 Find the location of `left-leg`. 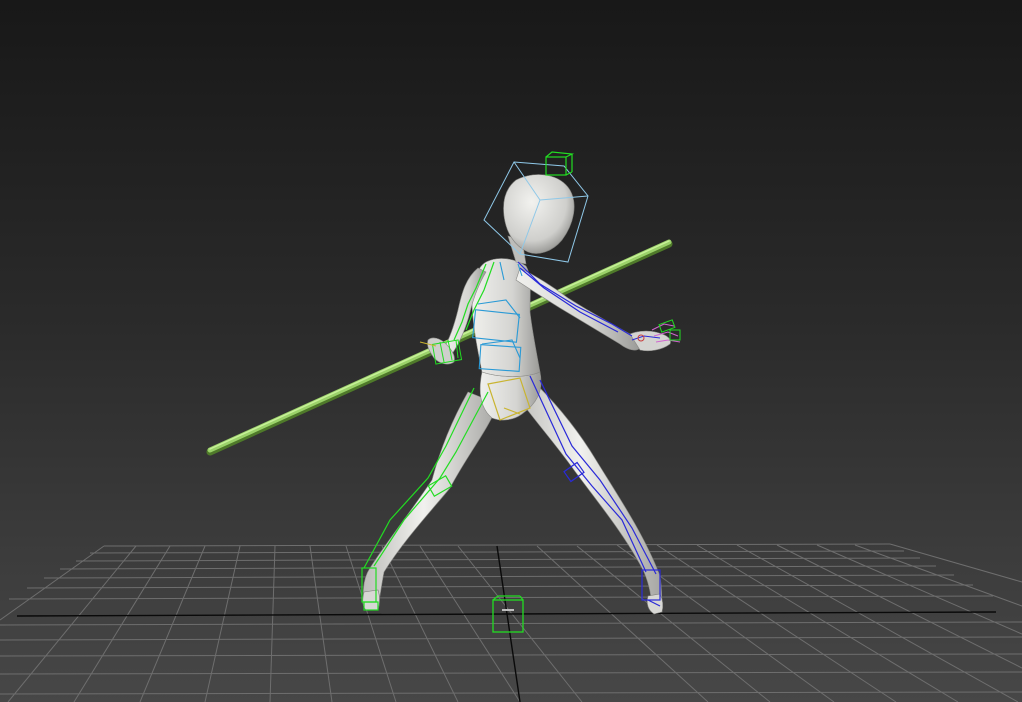

left-leg is located at coordinates (431, 500).